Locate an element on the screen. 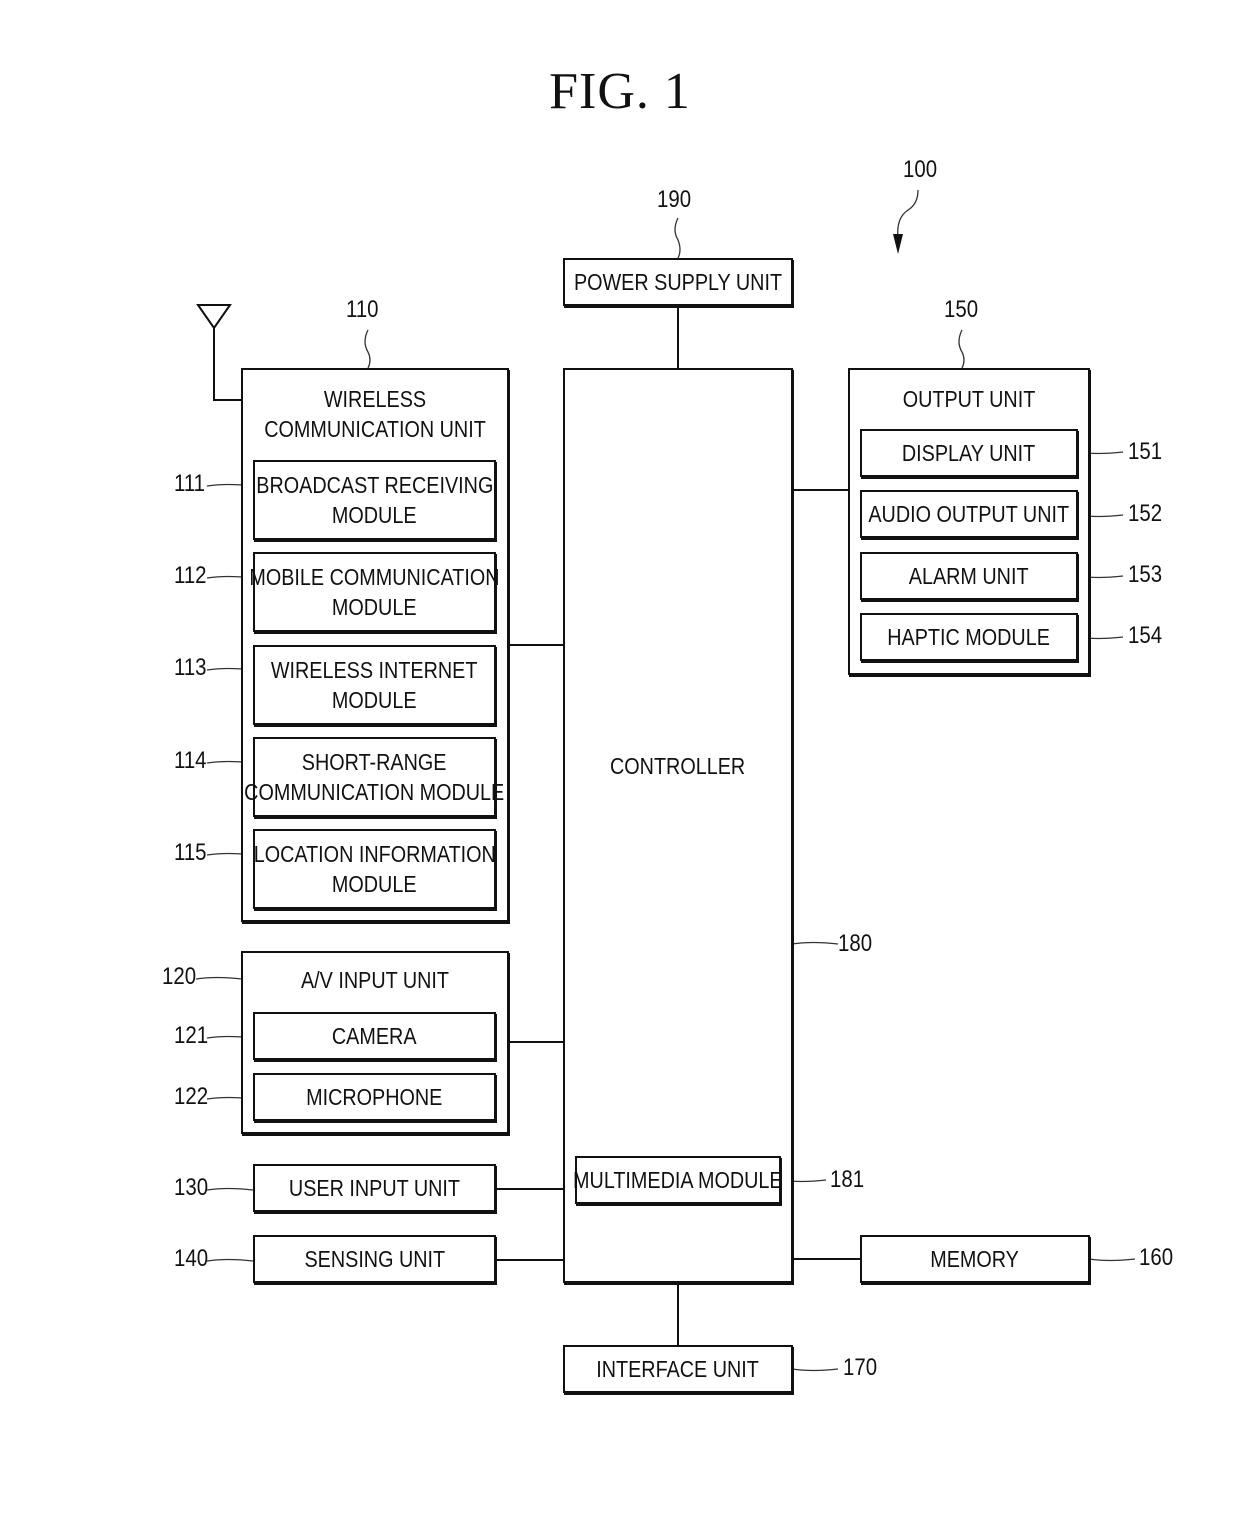 The width and height of the screenshot is (1240, 1534). camera: CAMERA is located at coordinates (374, 1036).